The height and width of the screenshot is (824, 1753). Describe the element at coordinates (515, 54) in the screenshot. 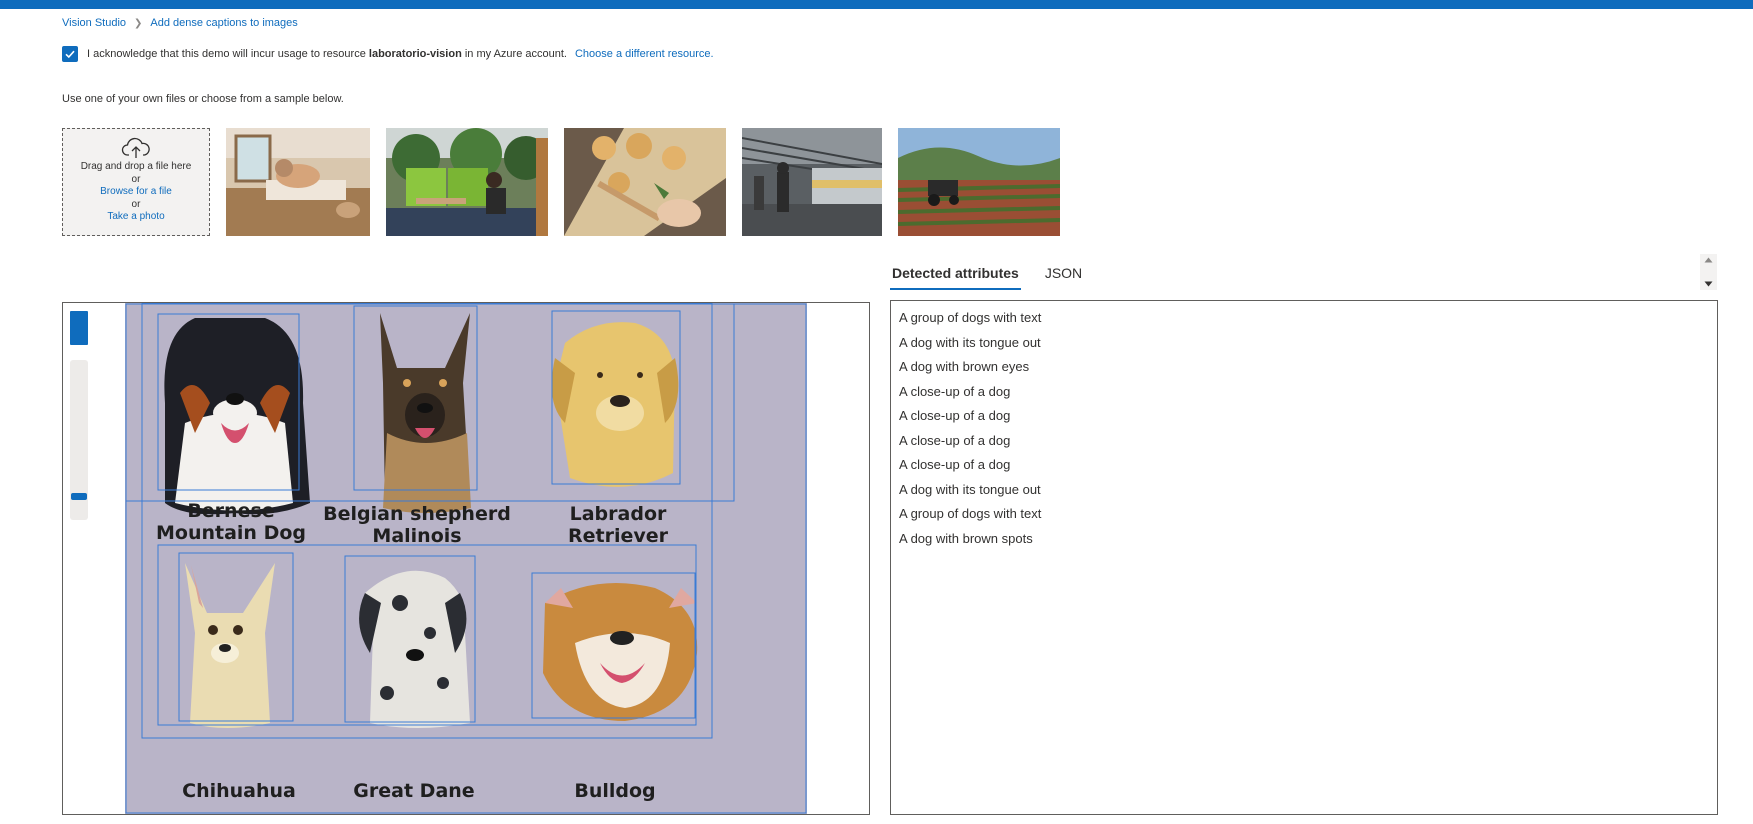

I see `acknowledge-text-end: in my Azure account.` at that location.